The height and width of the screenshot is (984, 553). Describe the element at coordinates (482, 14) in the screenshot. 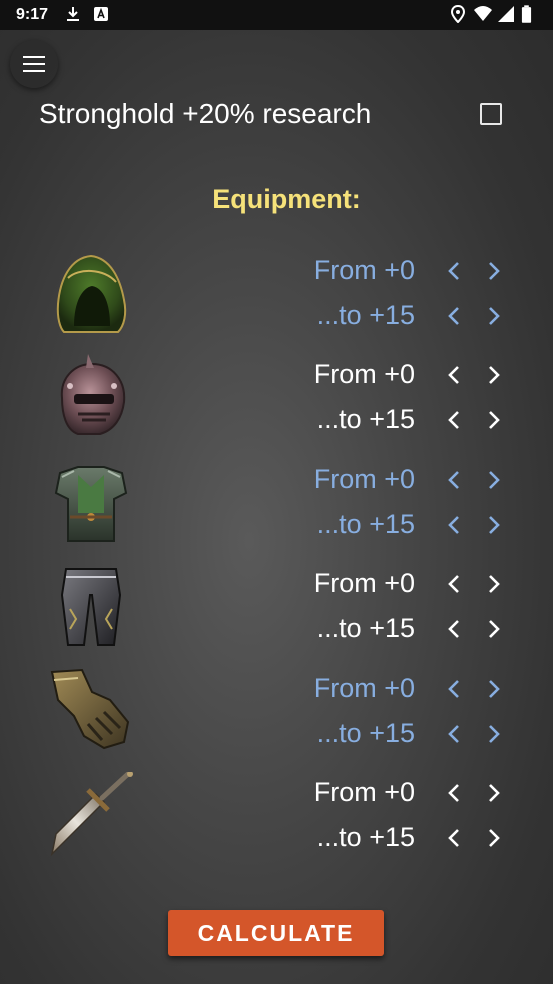

I see `wifi-icon` at that location.